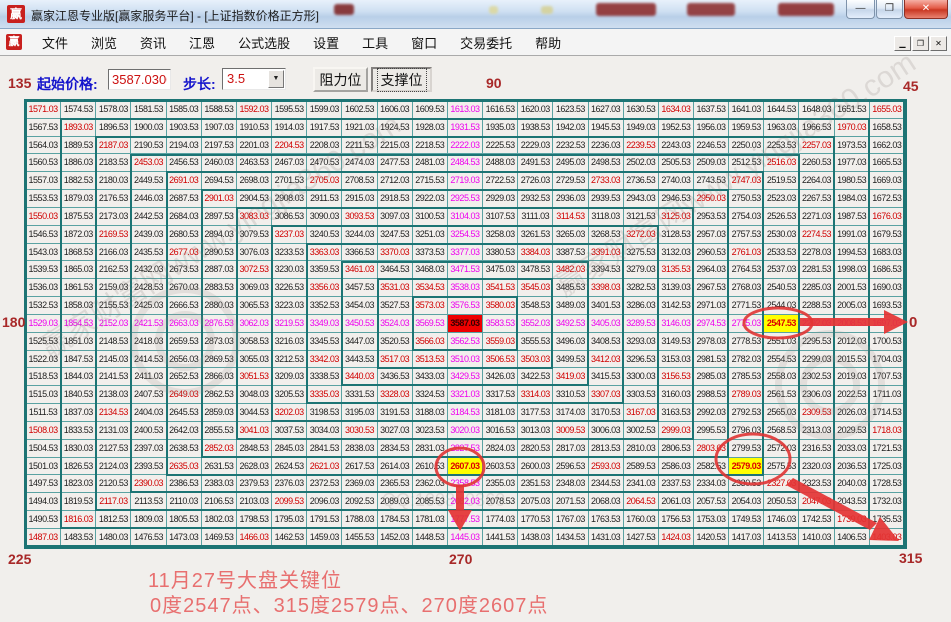 Image resolution: width=951 pixels, height=622 pixels. Describe the element at coordinates (641, 323) in the screenshot. I see `grid-cell: 3289.53` at that location.